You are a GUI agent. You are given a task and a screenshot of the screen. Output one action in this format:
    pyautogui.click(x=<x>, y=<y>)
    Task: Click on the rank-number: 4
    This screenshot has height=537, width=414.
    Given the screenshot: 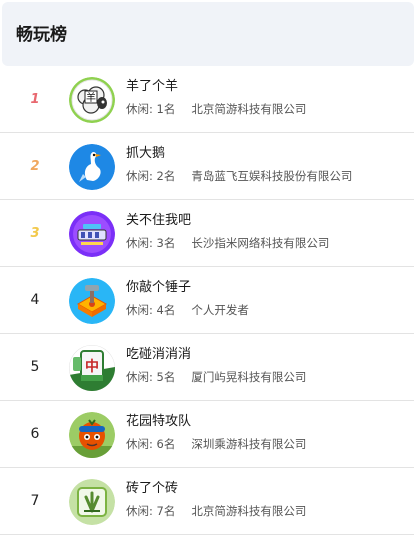 What is the action you would take?
    pyautogui.click(x=35, y=300)
    